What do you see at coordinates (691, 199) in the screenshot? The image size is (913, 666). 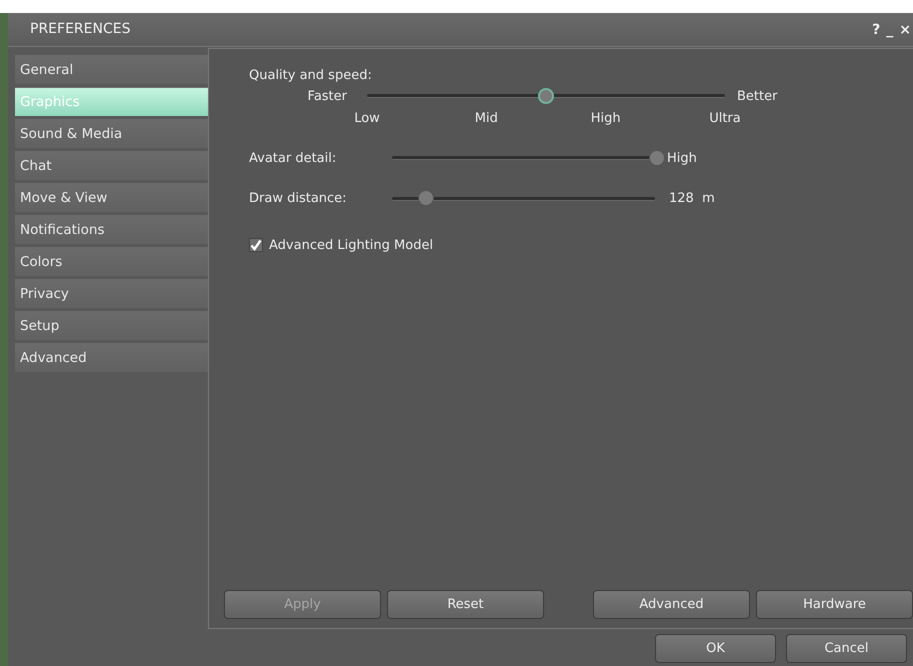 I see `draw-distance-reading: 128 m` at bounding box center [691, 199].